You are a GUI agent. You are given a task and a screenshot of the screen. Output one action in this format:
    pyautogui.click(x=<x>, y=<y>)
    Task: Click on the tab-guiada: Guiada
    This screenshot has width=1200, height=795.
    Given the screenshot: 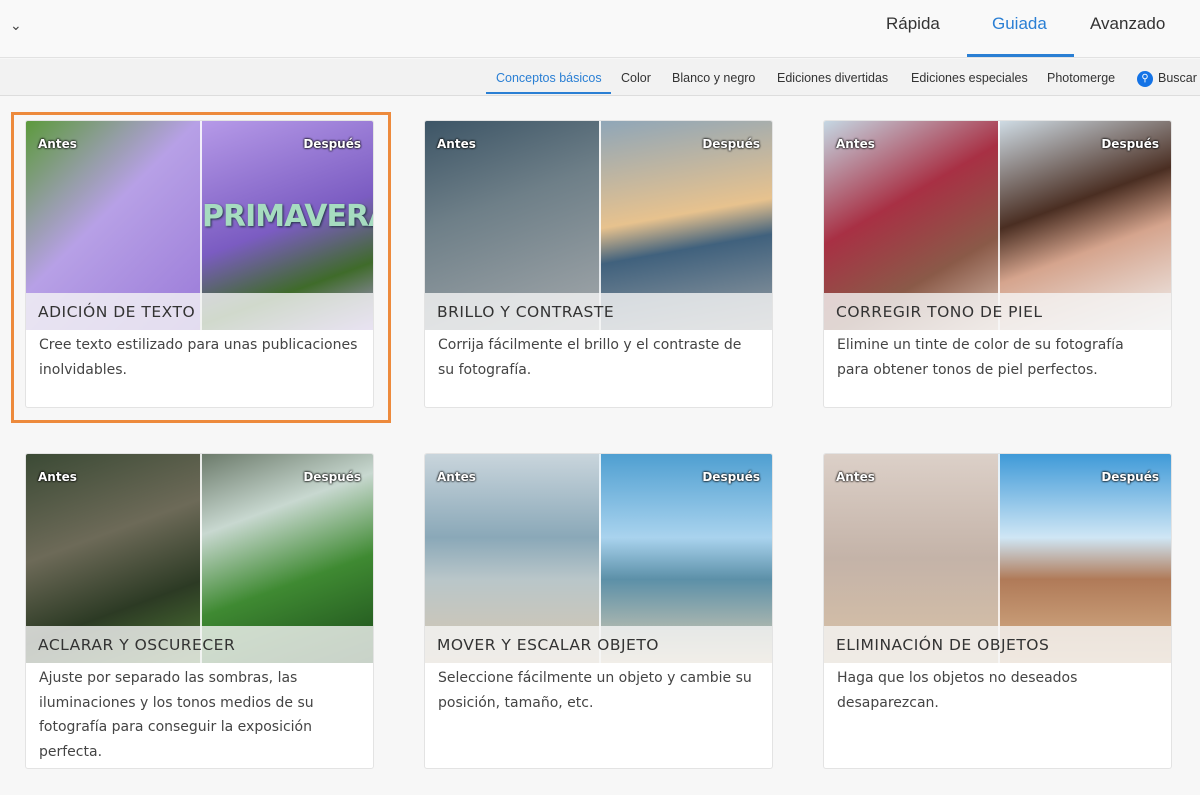 What is the action you would take?
    pyautogui.click(x=1019, y=24)
    